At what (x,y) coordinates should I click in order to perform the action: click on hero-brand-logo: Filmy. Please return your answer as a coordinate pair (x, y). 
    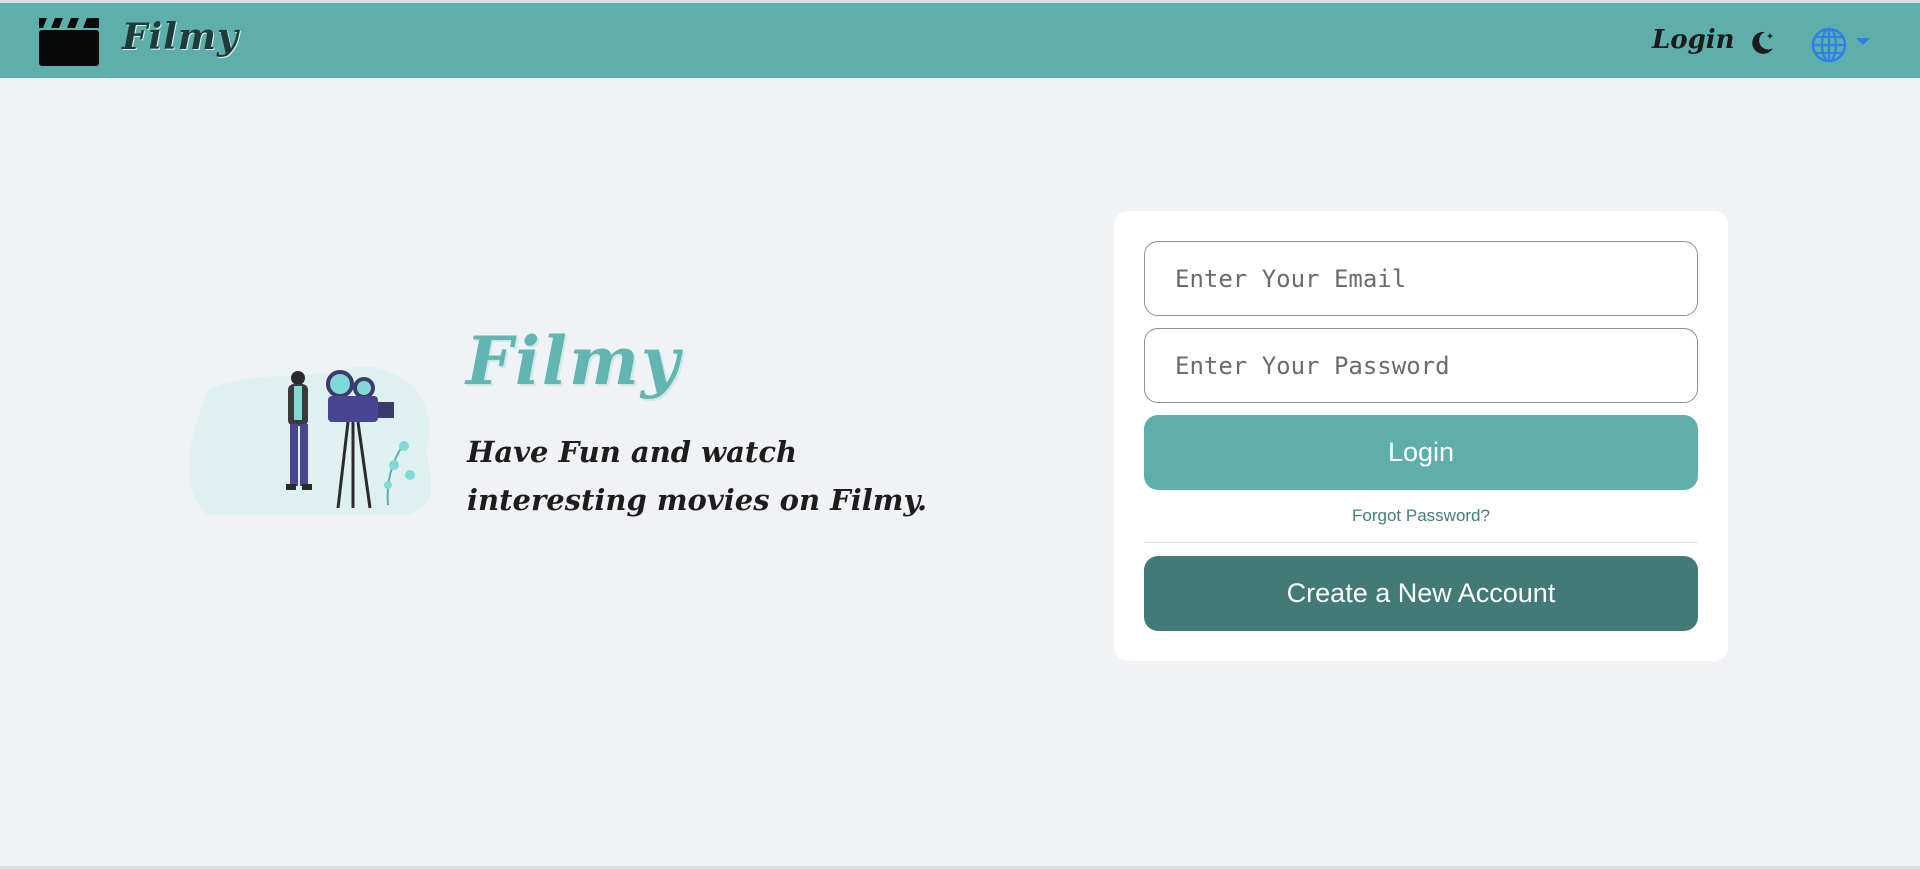
    Looking at the image, I should click on (574, 361).